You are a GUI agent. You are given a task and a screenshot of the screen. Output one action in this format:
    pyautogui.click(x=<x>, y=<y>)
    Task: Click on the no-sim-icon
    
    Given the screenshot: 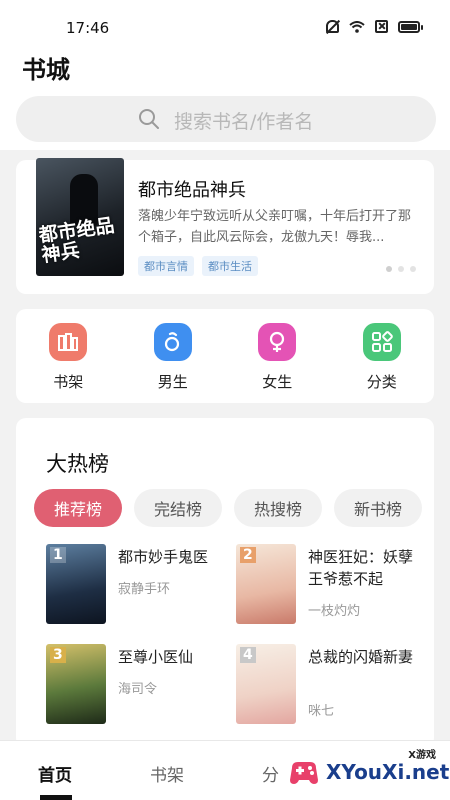 What is the action you would take?
    pyautogui.click(x=381, y=26)
    